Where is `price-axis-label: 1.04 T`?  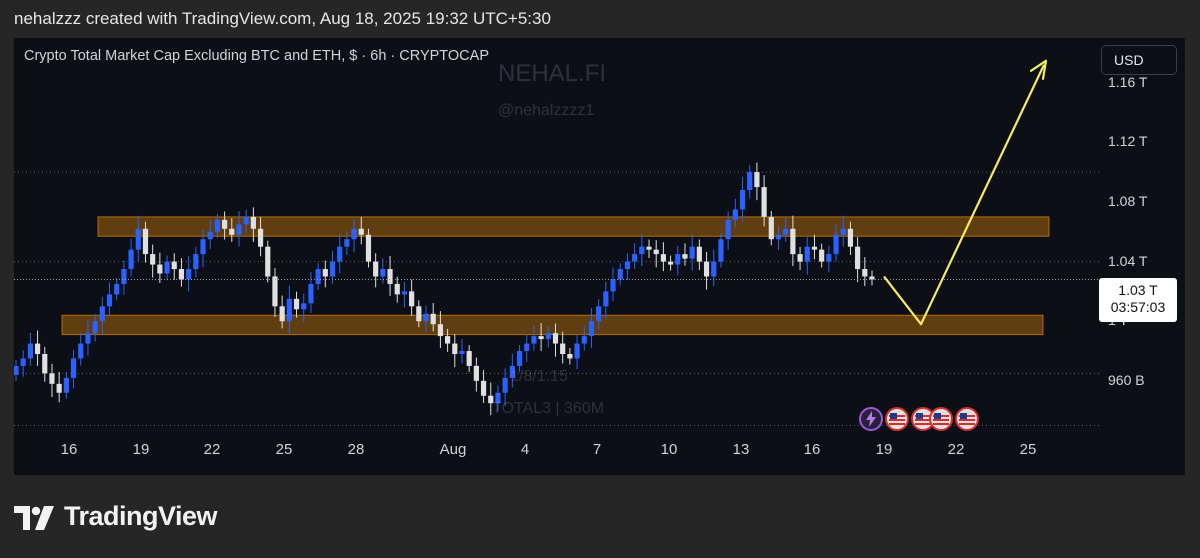
price-axis-label: 1.04 T is located at coordinates (1128, 260).